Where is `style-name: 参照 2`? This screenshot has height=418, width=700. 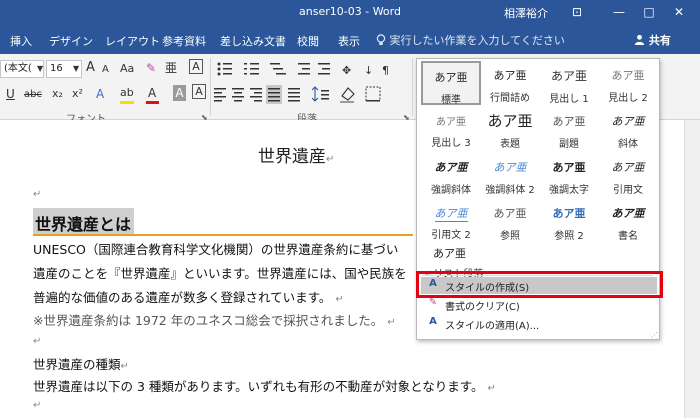 style-name: 参照 2 is located at coordinates (569, 236).